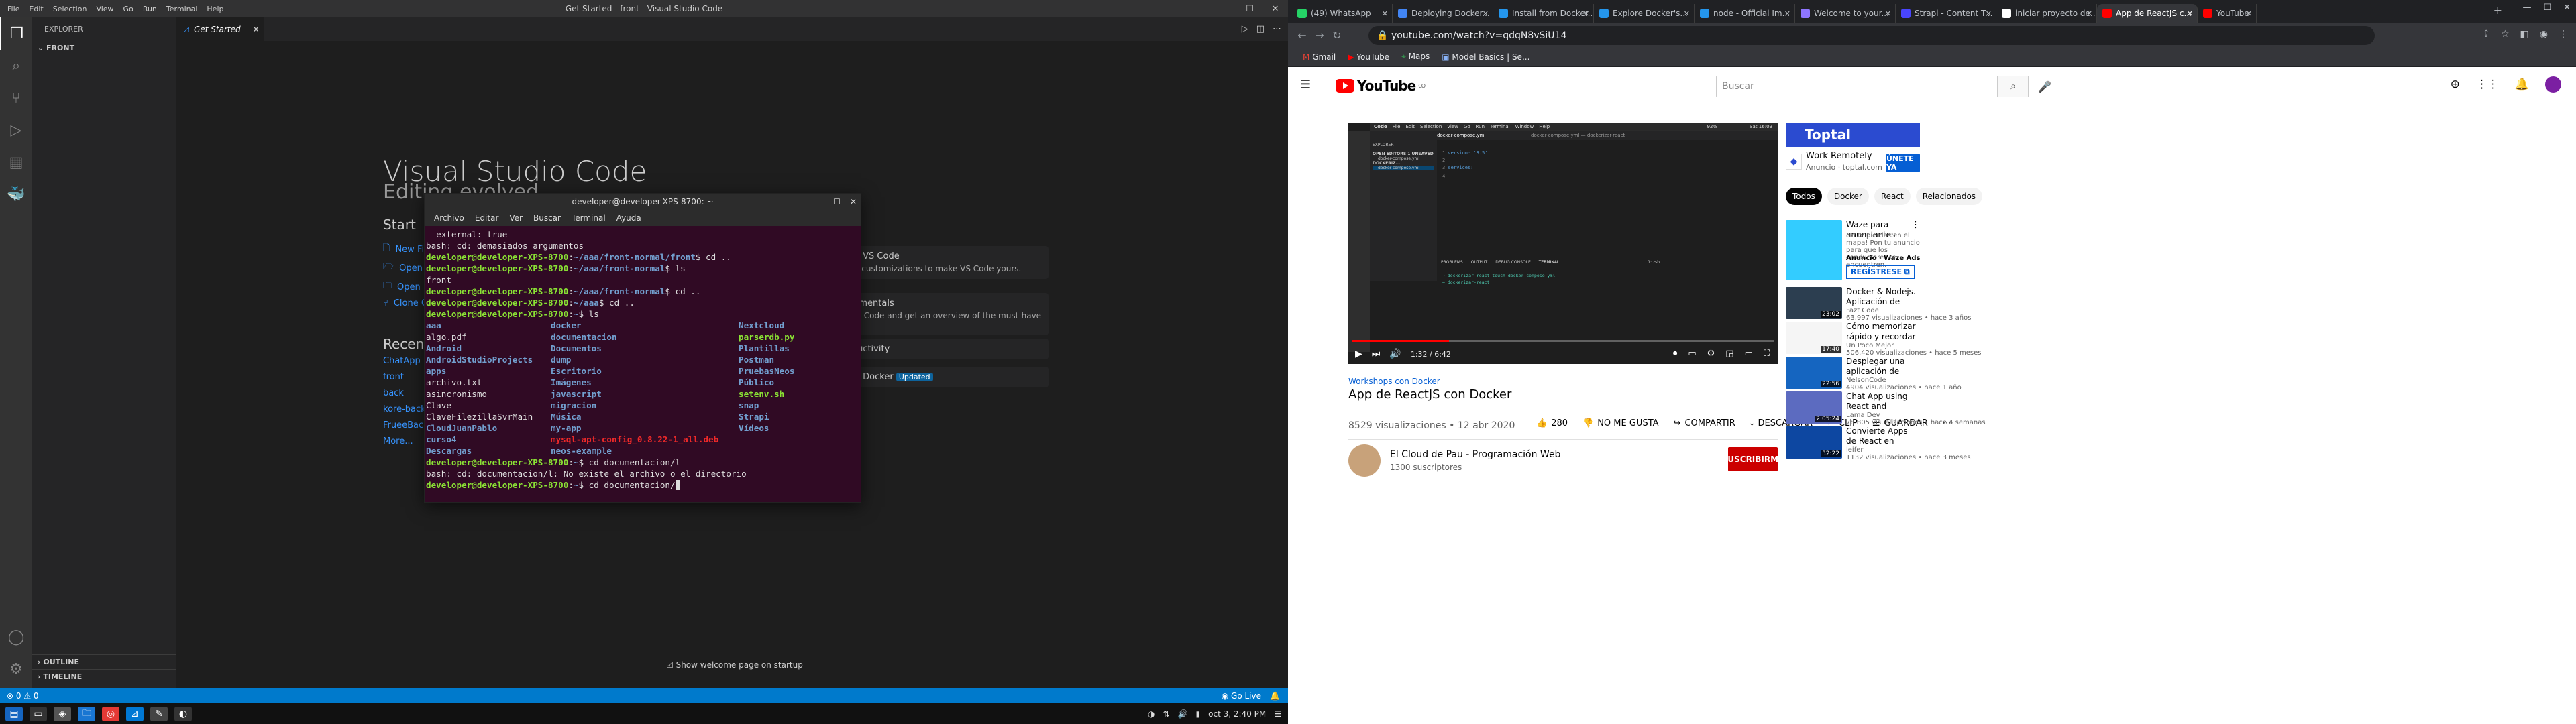 The width and height of the screenshot is (2576, 724). I want to click on dislike-button: 👎 NO ME GUSTA, so click(1620, 423).